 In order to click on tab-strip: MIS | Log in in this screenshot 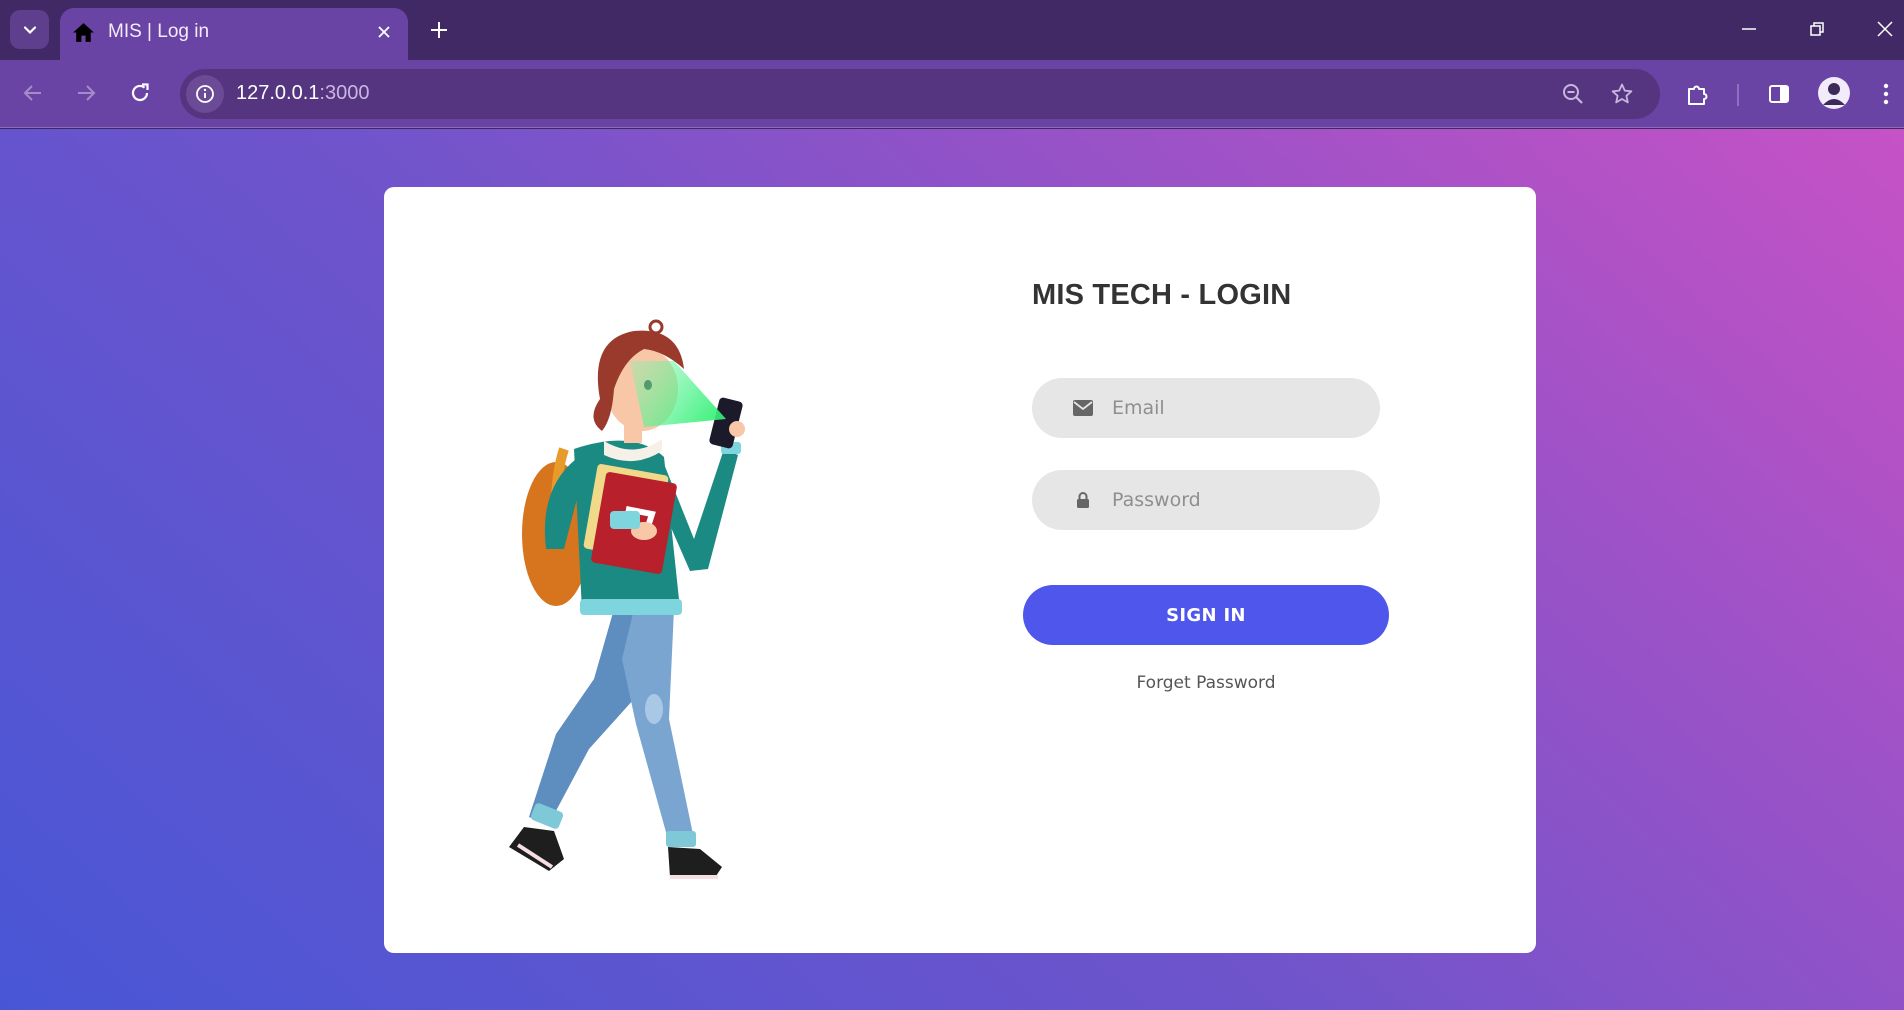, I will do `click(952, 30)`.